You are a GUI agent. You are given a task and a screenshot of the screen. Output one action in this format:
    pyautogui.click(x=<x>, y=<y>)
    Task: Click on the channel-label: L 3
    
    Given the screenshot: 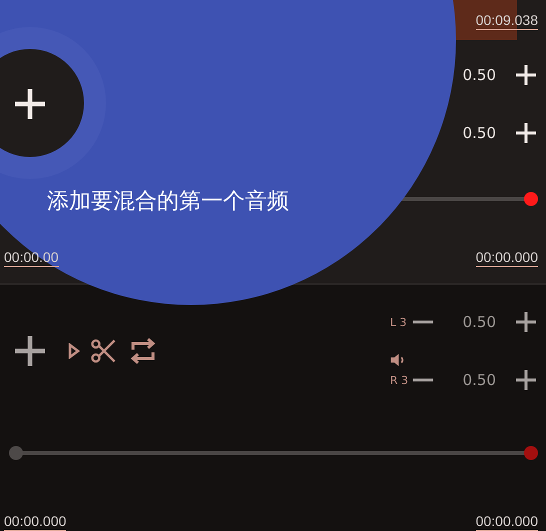 What is the action you would take?
    pyautogui.click(x=398, y=322)
    